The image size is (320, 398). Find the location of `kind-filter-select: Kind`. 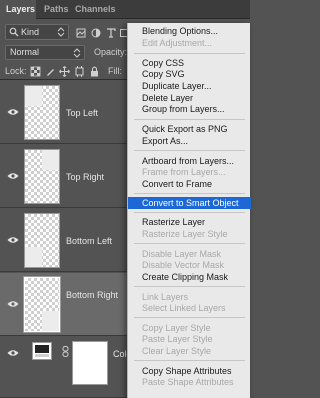

kind-filter-select: Kind is located at coordinates (37, 32).